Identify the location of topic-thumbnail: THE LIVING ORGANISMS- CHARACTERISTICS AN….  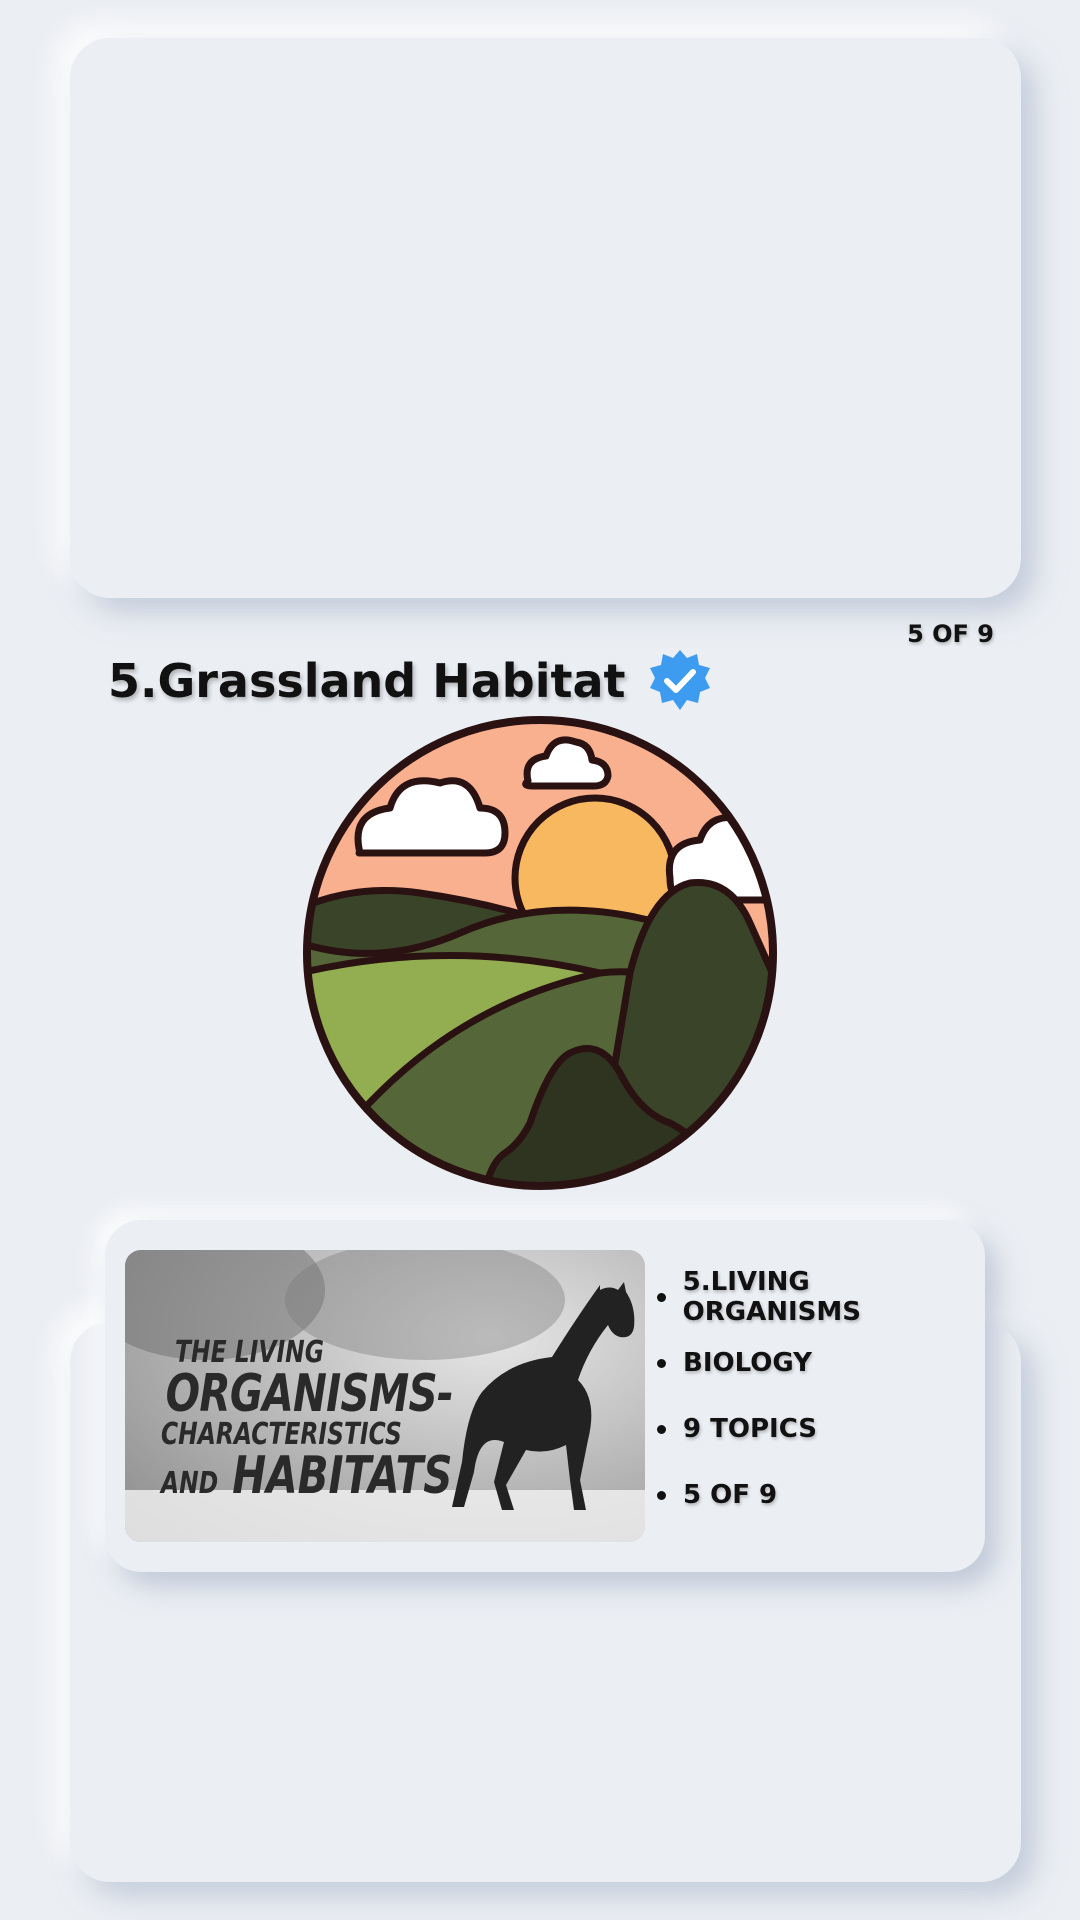
(385, 1396).